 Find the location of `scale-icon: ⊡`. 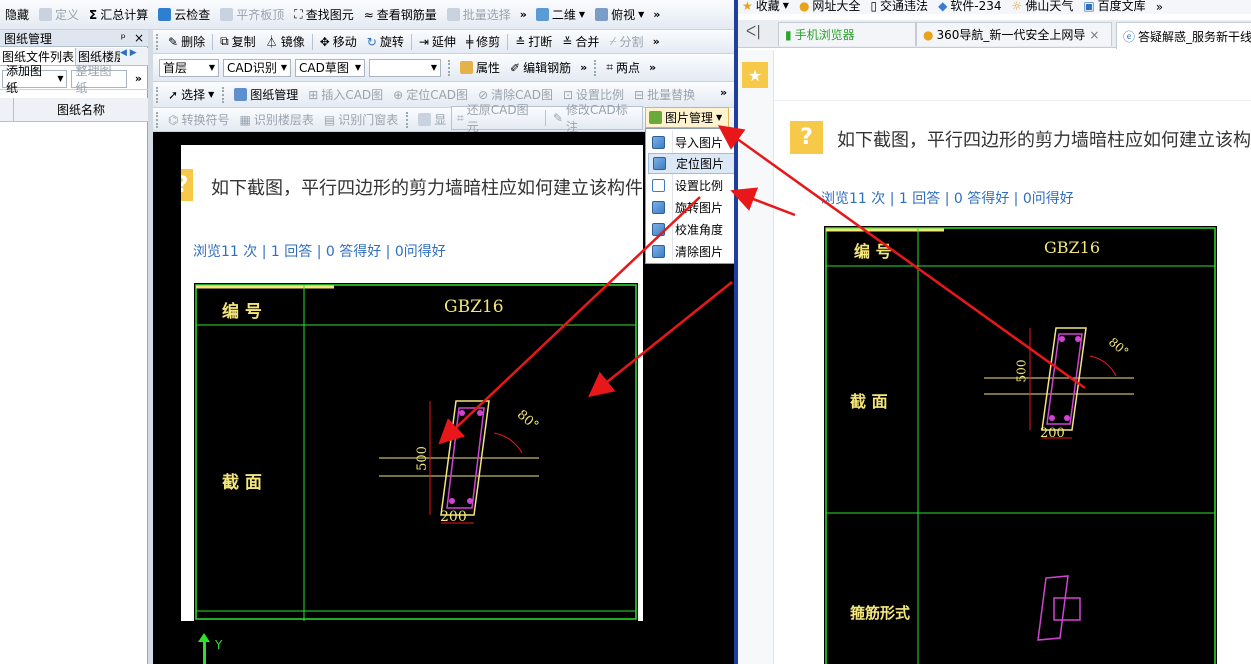

scale-icon: ⊡ is located at coordinates (568, 94).